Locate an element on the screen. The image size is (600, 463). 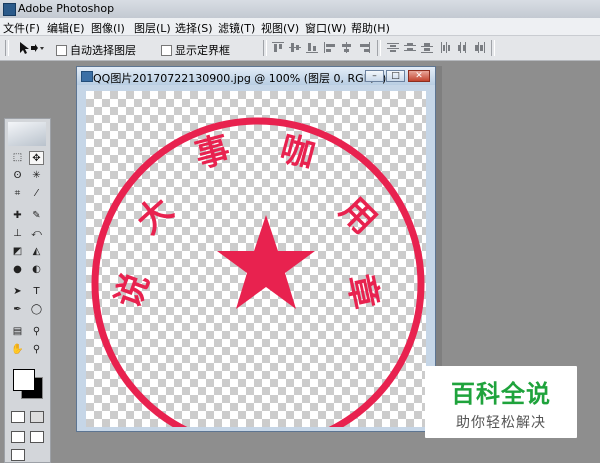
app-title: Adobe Photoshop is located at coordinates (66, 8).